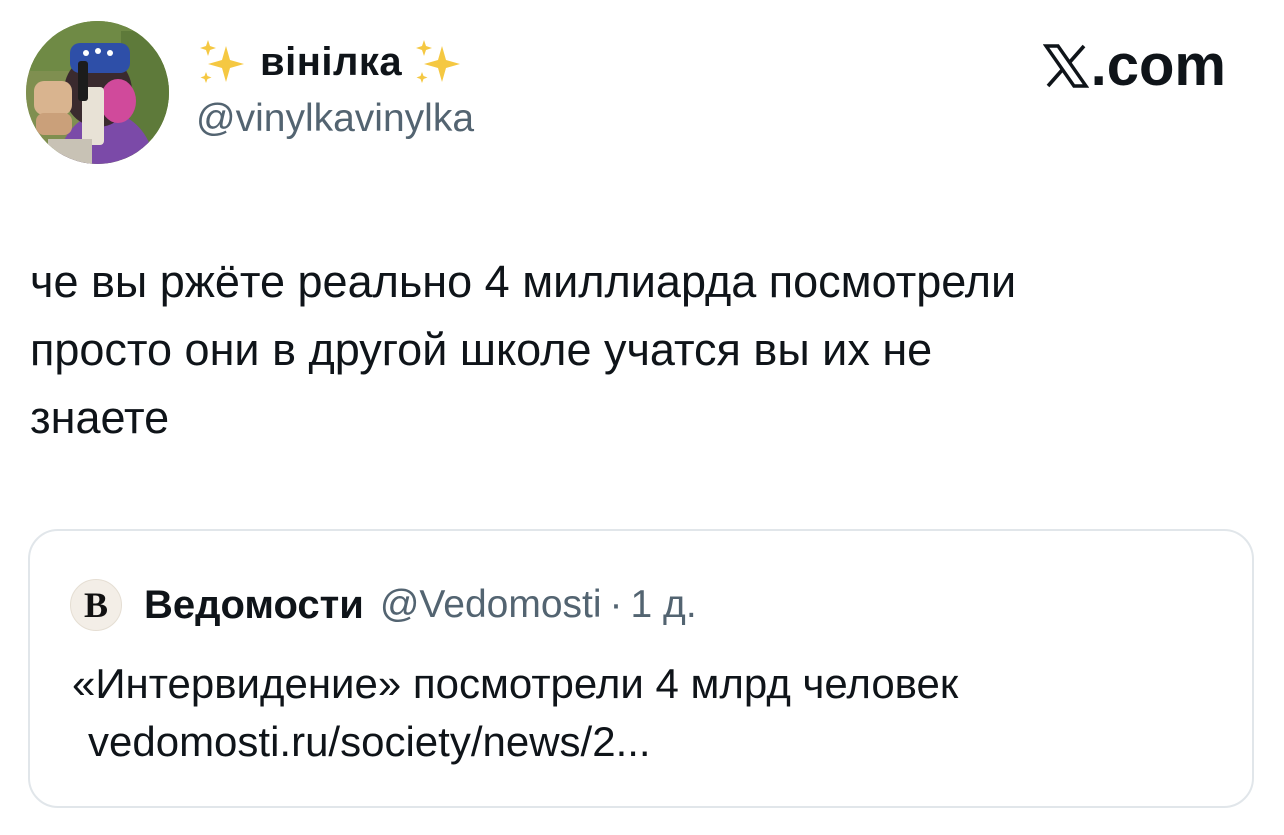 The width and height of the screenshot is (1284, 835). I want to click on quoted-tweet-text: «Интервидение» посмотрели 4 млрд человек, so click(515, 683).